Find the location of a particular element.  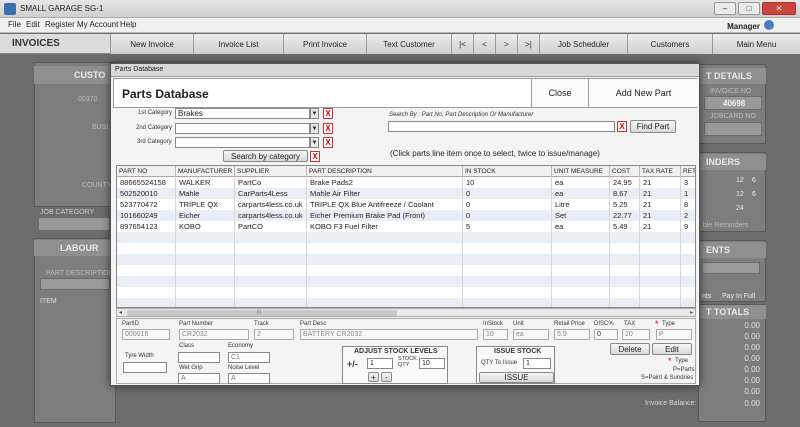

qty-to-issue-label: QTY To Issue is located at coordinates (499, 363).